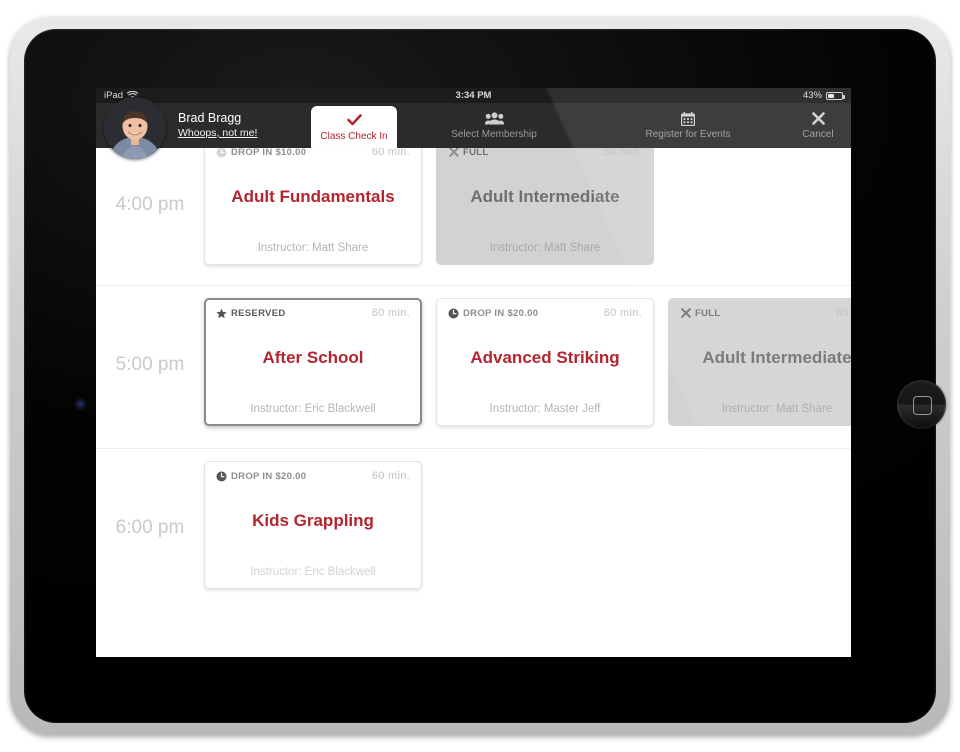 The height and width of the screenshot is (752, 960). Describe the element at coordinates (354, 120) in the screenshot. I see `check-icon` at that location.